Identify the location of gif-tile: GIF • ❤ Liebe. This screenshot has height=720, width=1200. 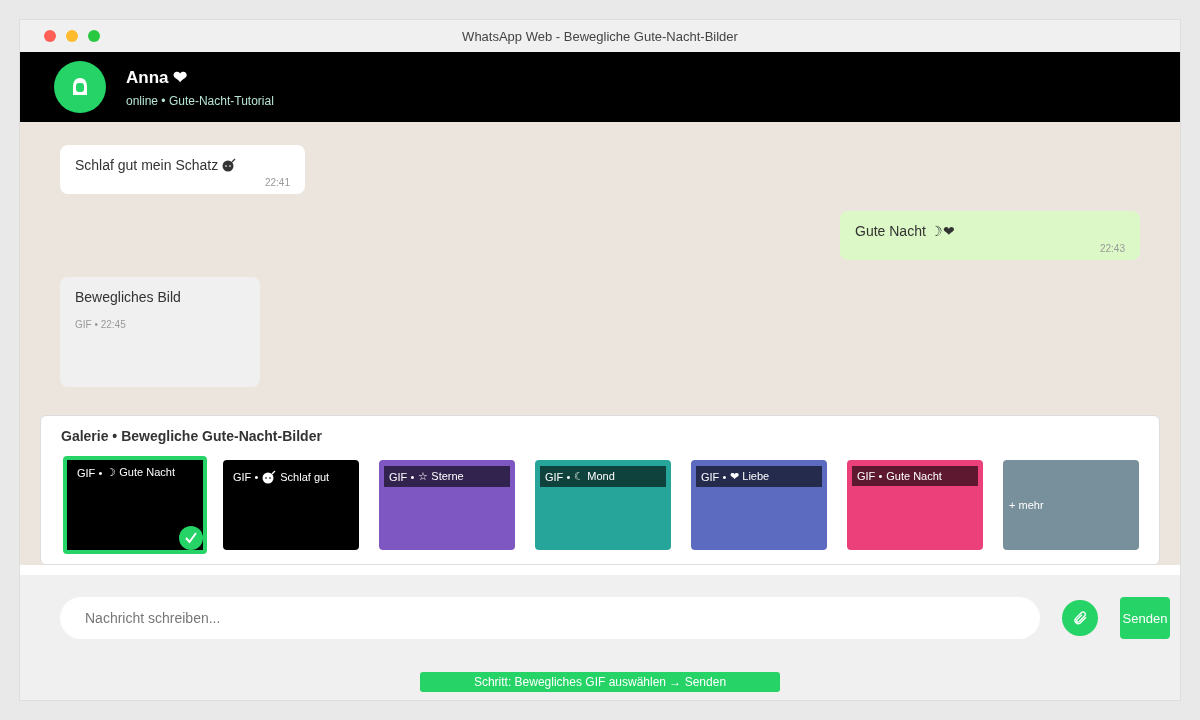
(759, 505).